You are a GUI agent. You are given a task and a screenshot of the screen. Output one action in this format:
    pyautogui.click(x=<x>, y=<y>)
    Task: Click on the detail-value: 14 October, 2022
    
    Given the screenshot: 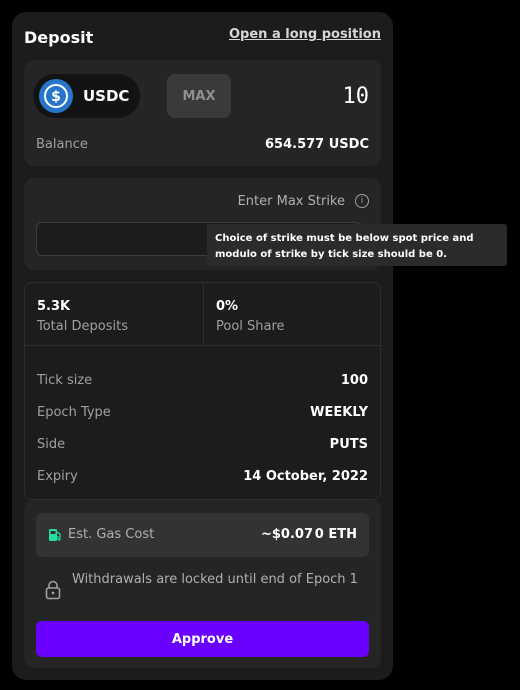 What is the action you would take?
    pyautogui.click(x=305, y=476)
    